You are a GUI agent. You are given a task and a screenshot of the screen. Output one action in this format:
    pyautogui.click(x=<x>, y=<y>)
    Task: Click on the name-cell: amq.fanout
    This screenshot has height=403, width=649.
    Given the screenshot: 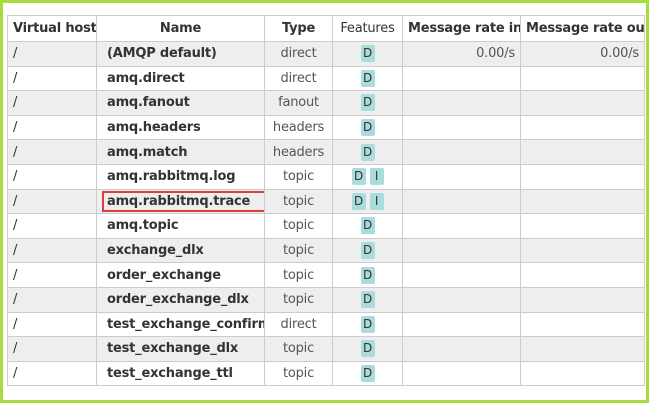 What is the action you would take?
    pyautogui.click(x=180, y=103)
    